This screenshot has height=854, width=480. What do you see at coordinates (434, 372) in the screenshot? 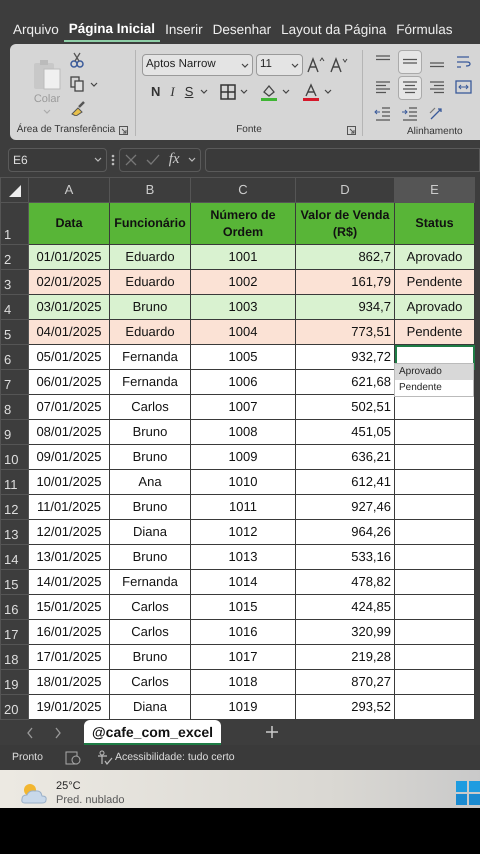
I see `dropdown-option: Aprovado` at bounding box center [434, 372].